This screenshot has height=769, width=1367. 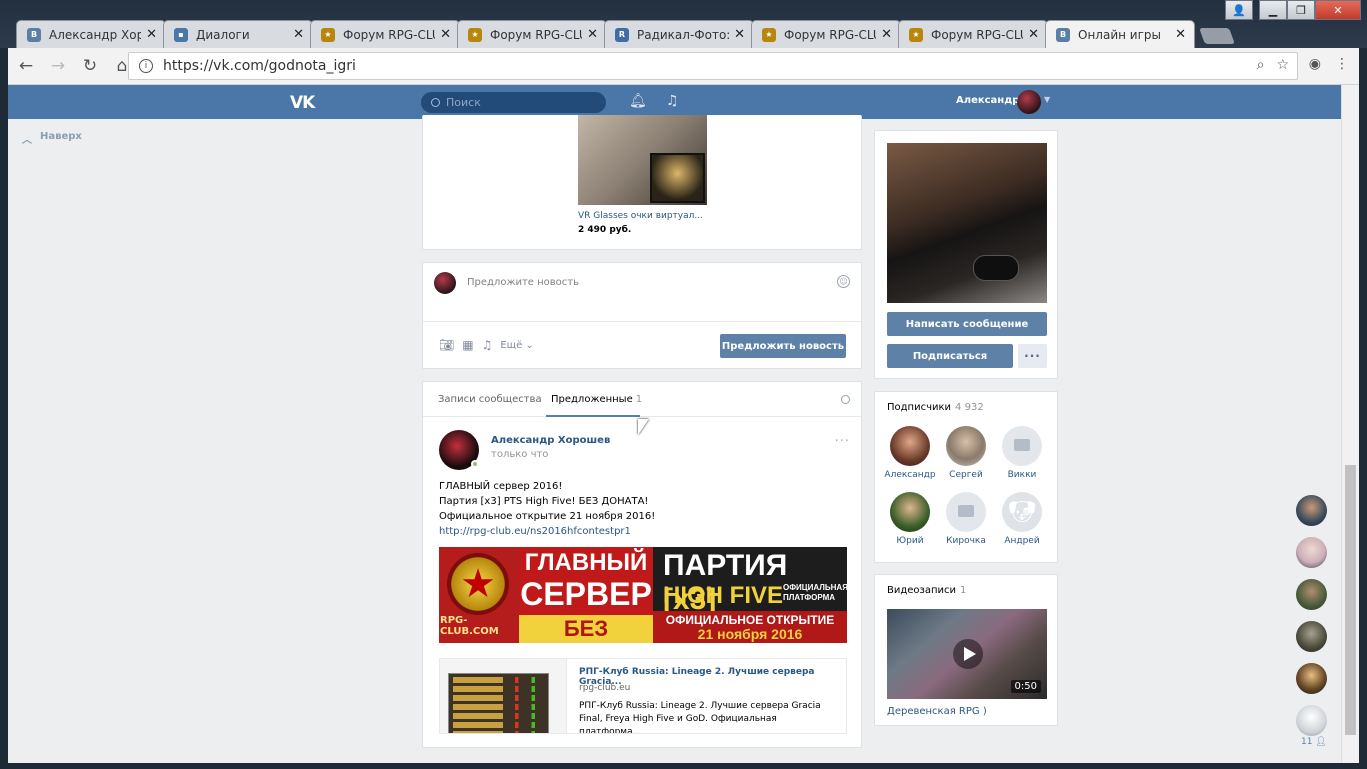 What do you see at coordinates (52, 138) in the screenshot?
I see `scroll-top-button: ︿ Наверх` at bounding box center [52, 138].